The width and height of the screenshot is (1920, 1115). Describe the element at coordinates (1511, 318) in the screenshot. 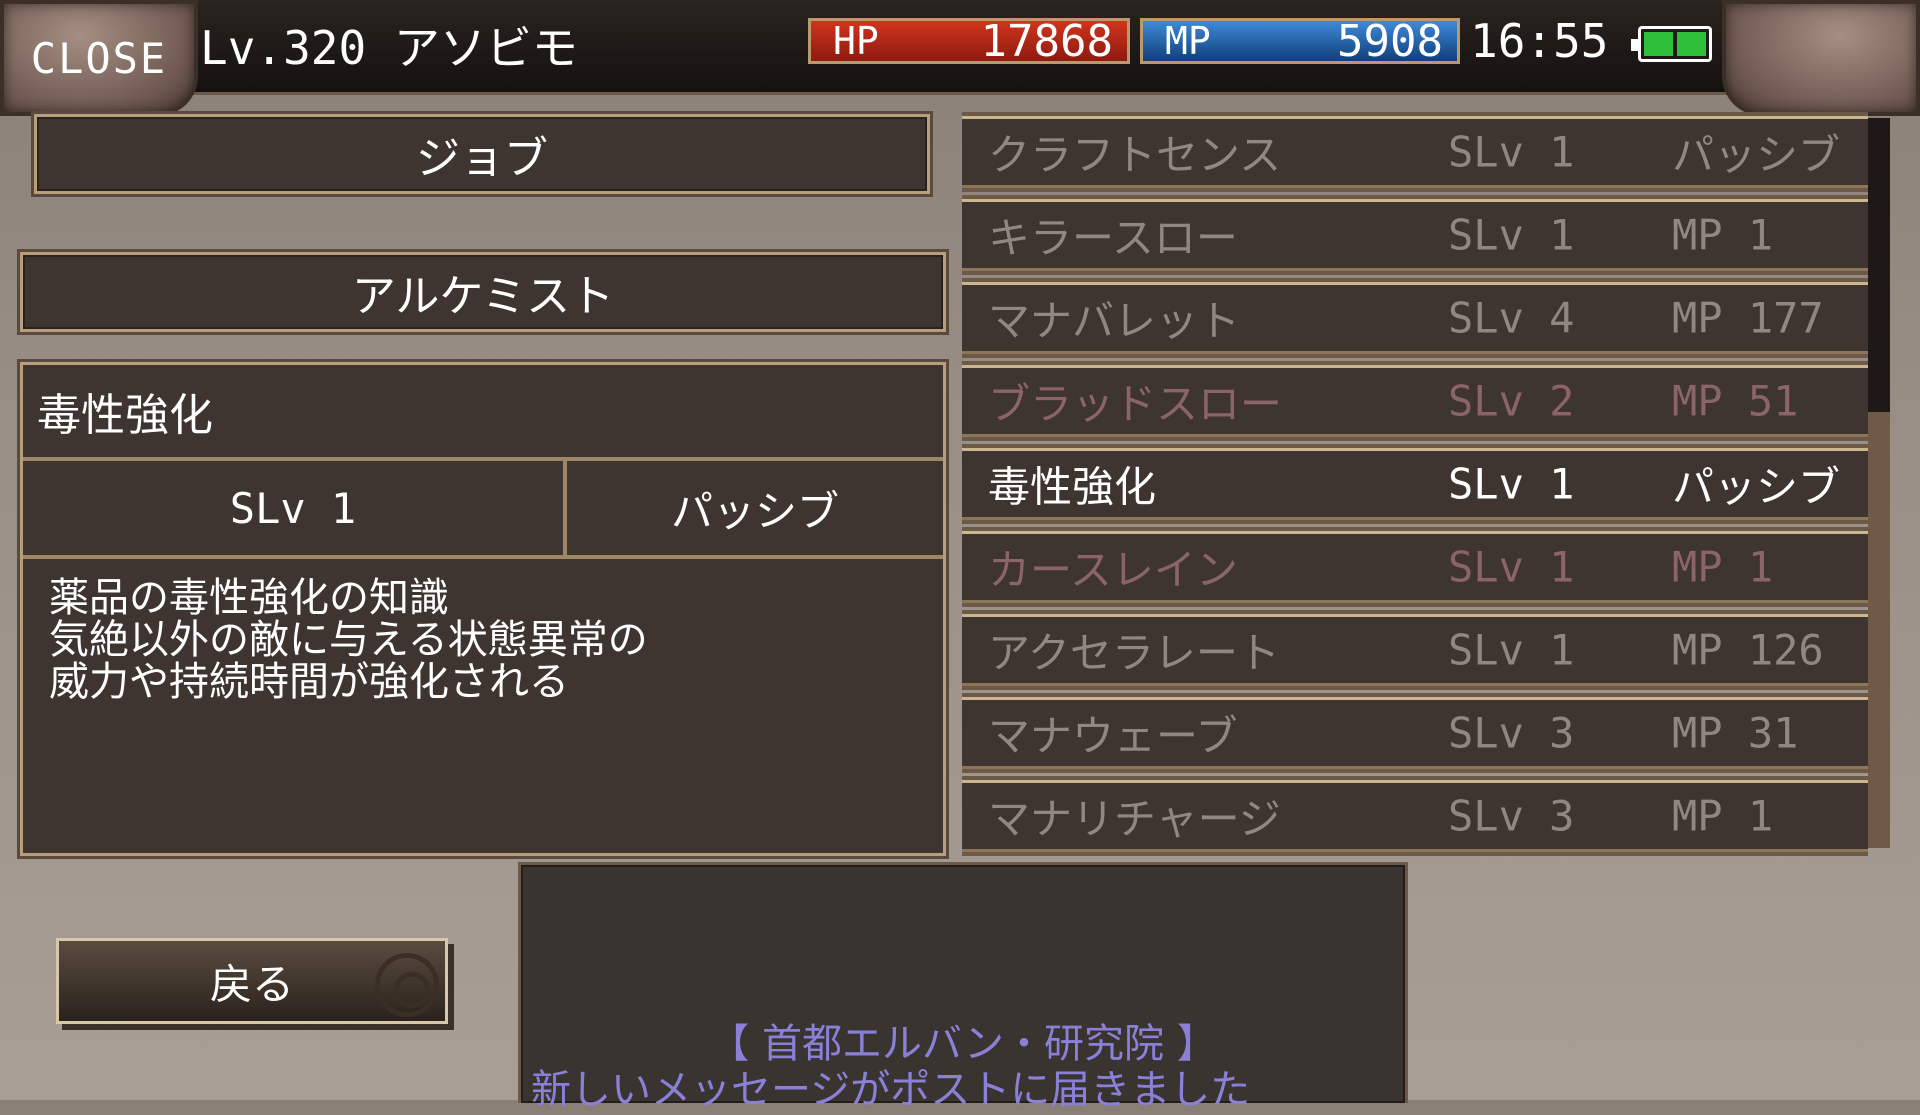

I see `skill-level: SLv 4` at that location.